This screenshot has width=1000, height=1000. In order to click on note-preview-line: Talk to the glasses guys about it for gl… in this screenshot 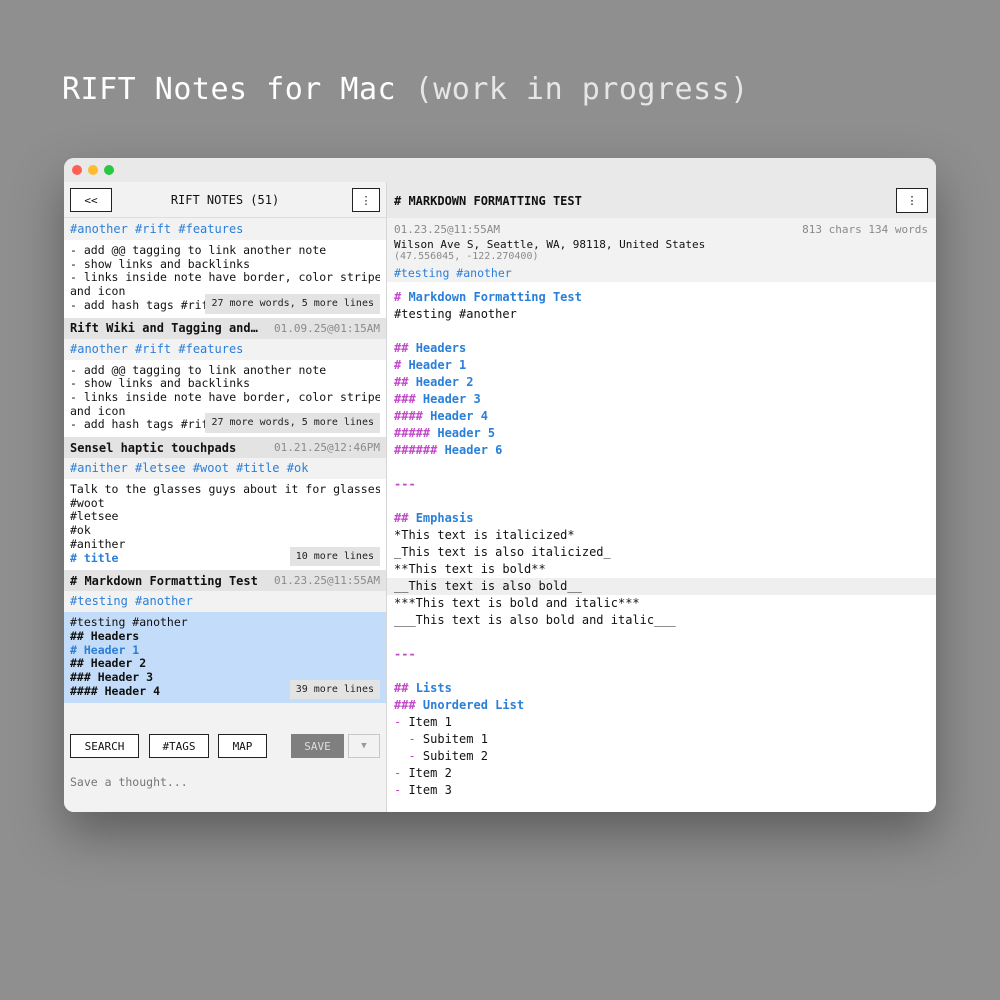, I will do `click(225, 490)`.